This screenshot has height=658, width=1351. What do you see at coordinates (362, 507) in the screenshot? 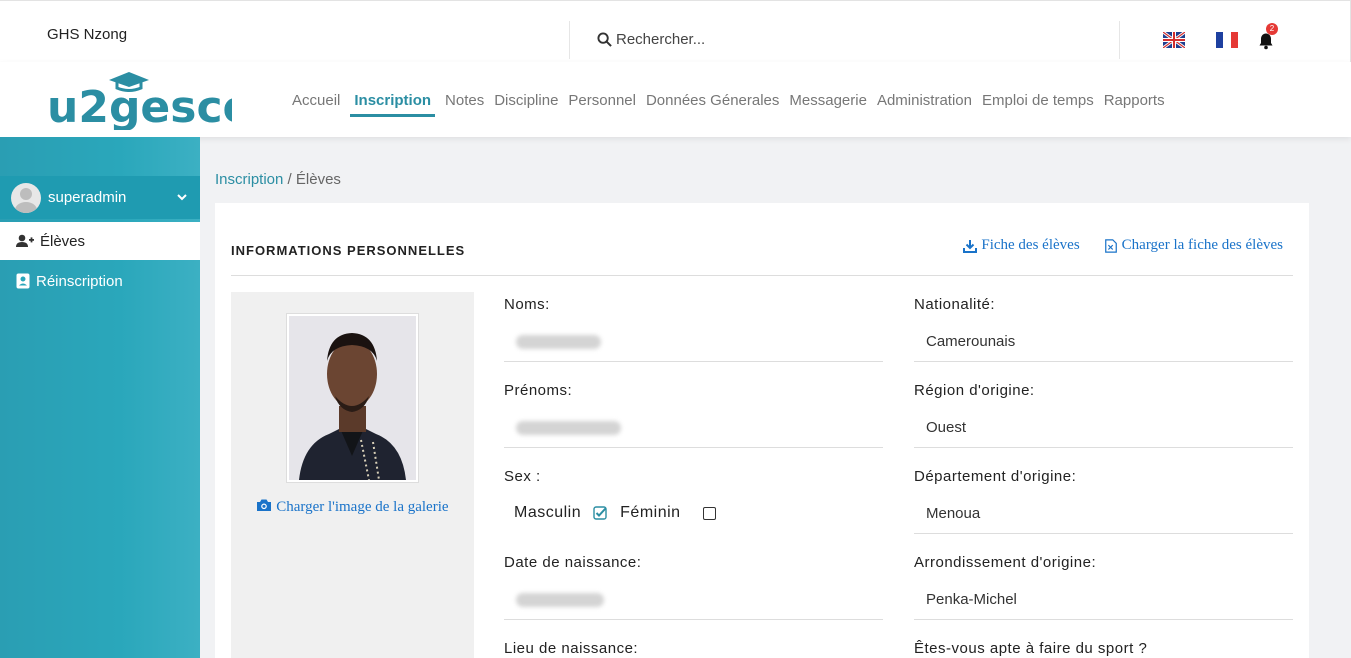
I see `upload-photo-label: Charger l'image de la galerie` at bounding box center [362, 507].